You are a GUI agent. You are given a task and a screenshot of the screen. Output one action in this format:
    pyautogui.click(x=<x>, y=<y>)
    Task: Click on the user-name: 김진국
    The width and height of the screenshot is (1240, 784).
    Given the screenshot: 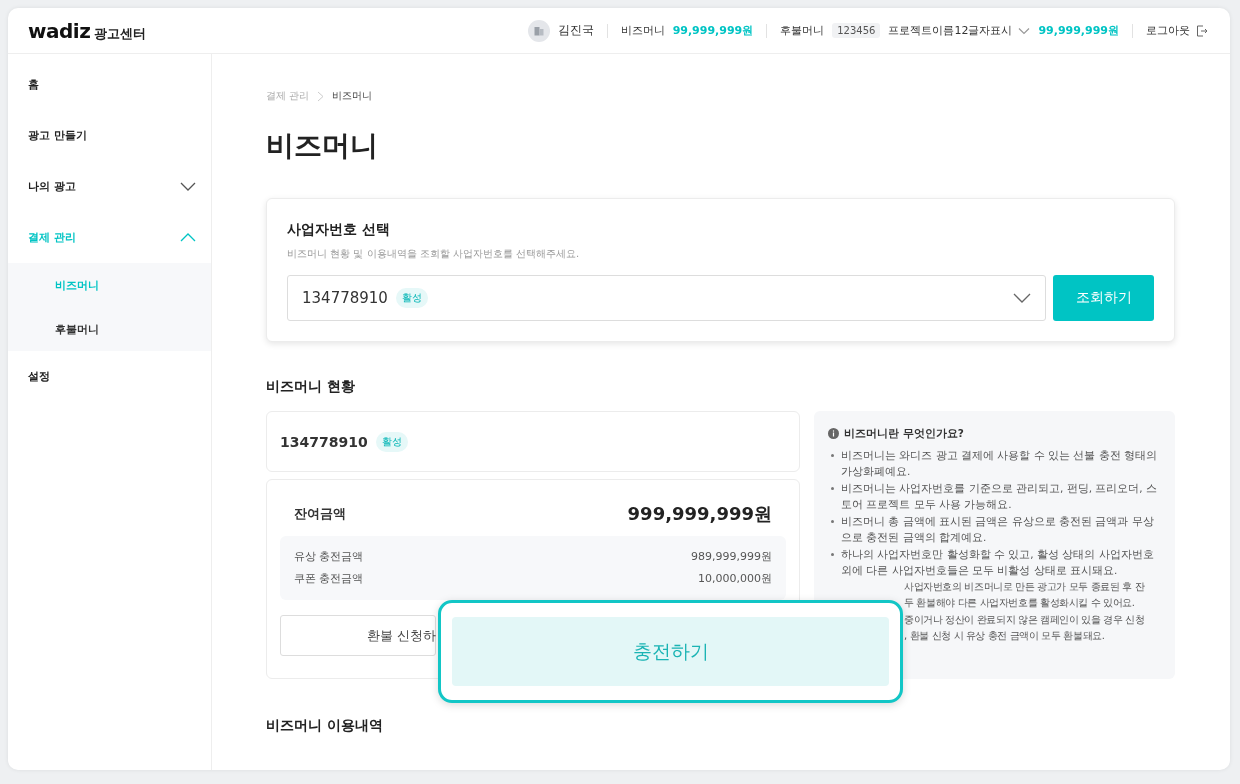 What is the action you would take?
    pyautogui.click(x=575, y=30)
    